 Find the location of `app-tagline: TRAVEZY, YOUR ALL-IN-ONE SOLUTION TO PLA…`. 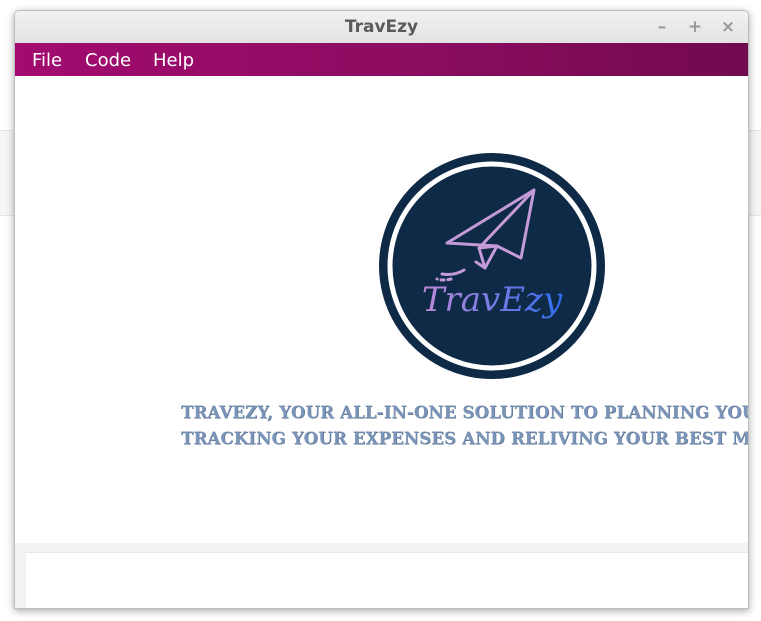

app-tagline: TRAVEZY, YOUR ALL-IN-ONE SOLUTION TO PLA… is located at coordinates (465, 426).